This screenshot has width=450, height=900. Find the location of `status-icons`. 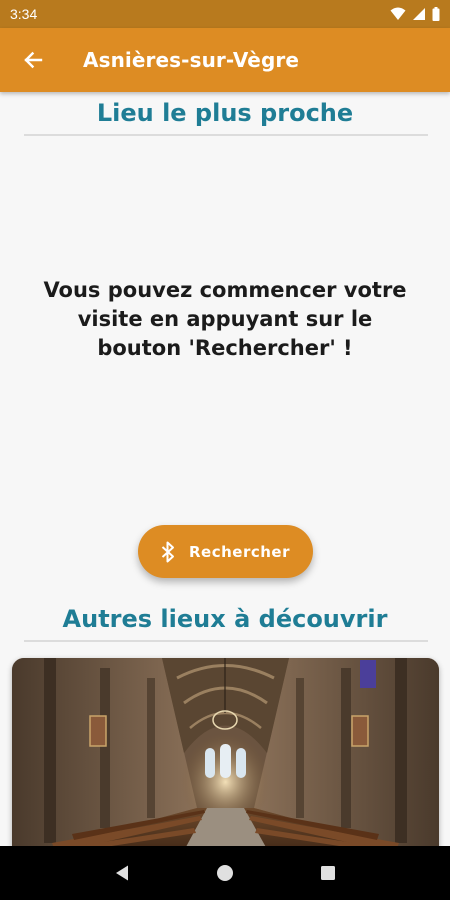

status-icons is located at coordinates (415, 14).